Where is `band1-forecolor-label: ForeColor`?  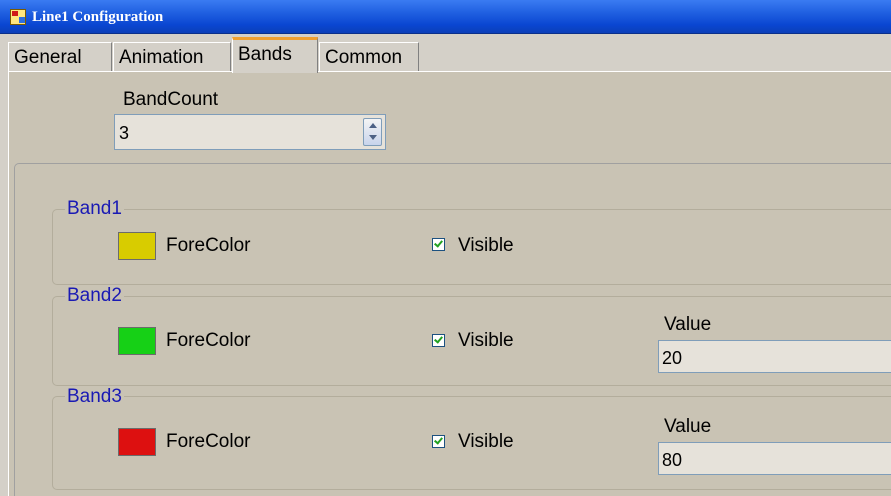 band1-forecolor-label: ForeColor is located at coordinates (208, 245).